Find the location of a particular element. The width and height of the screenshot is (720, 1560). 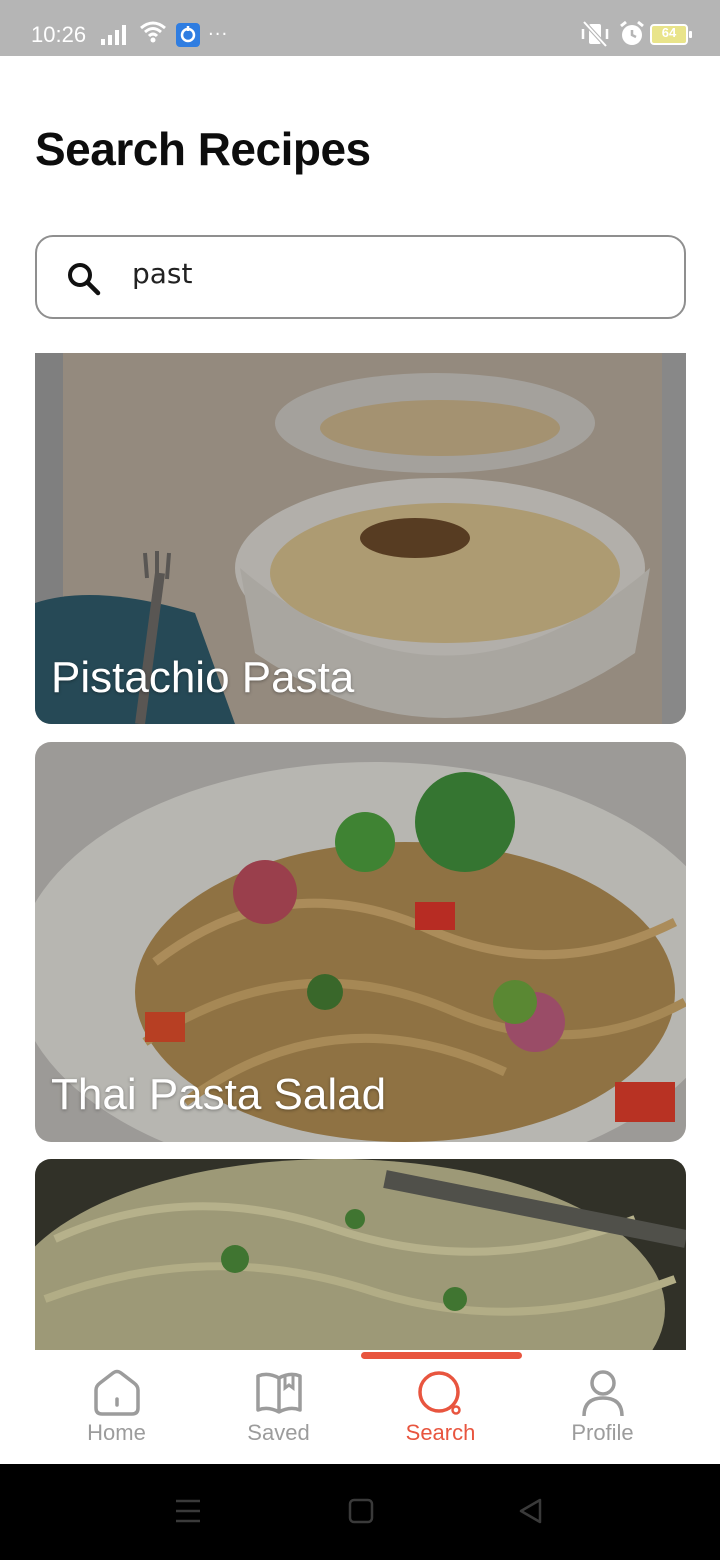

vibrate-mute-icon is located at coordinates (595, 34).